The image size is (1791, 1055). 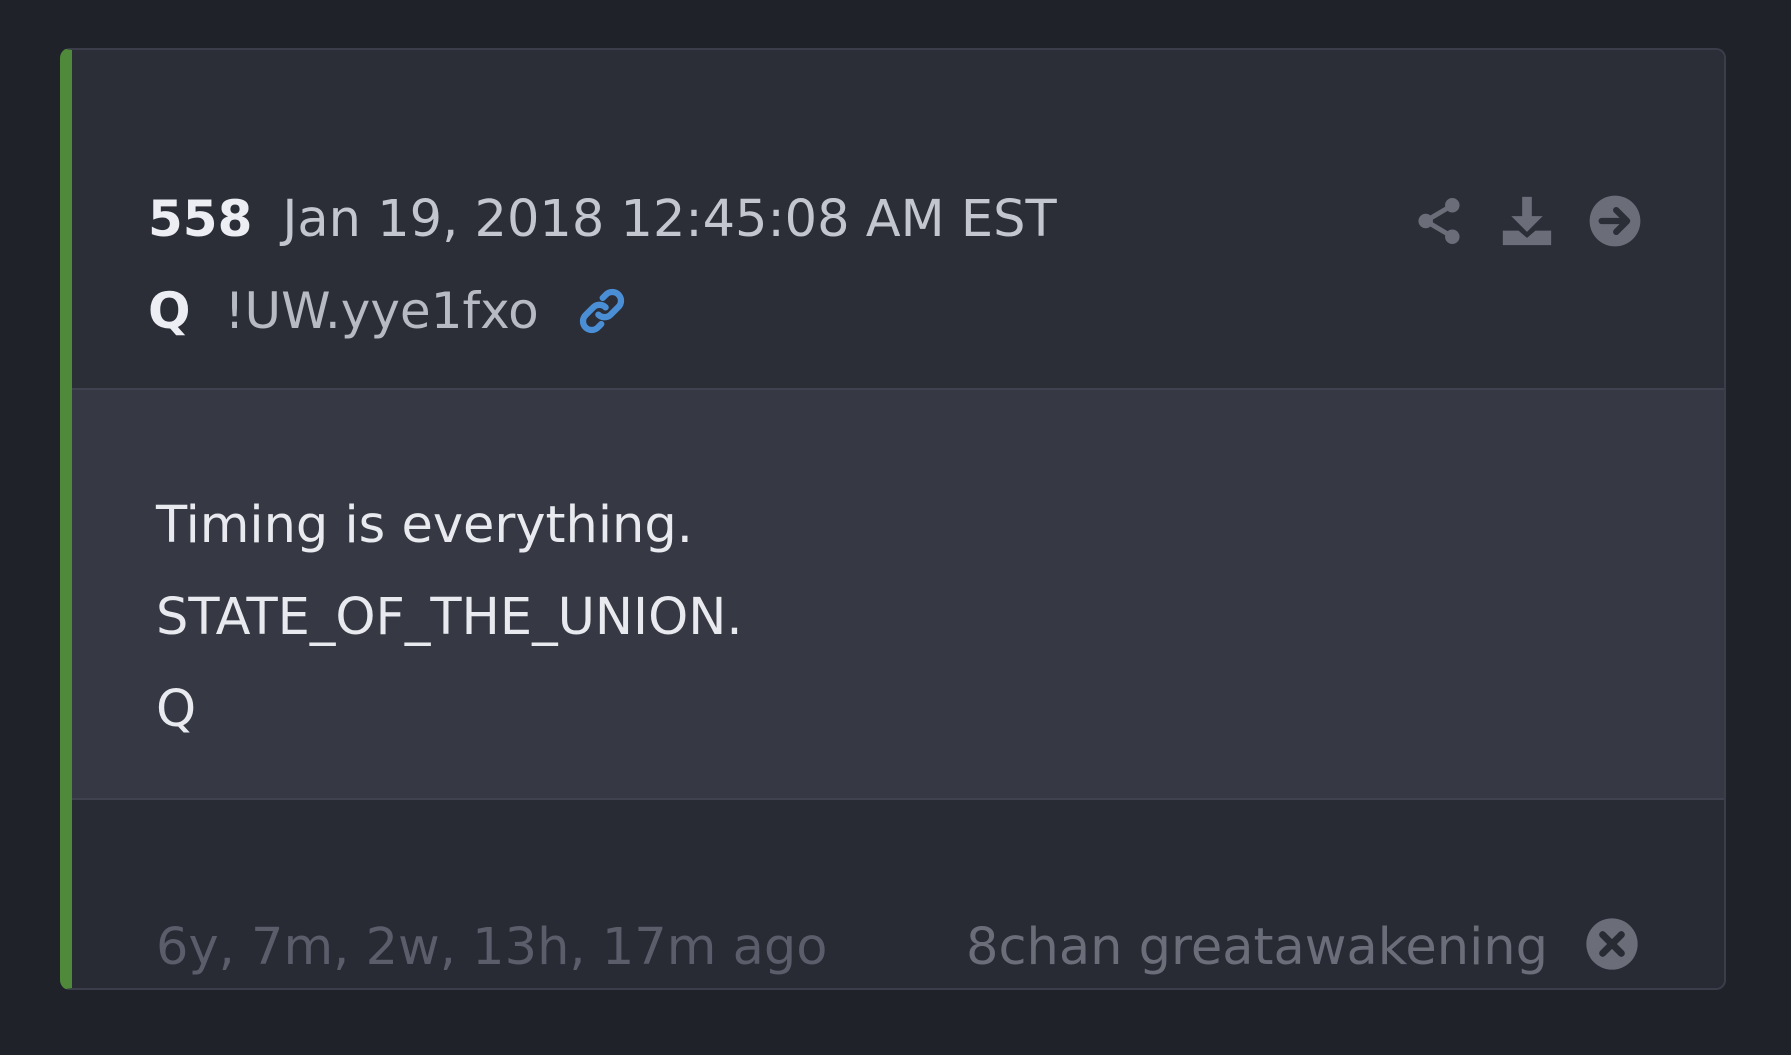 What do you see at coordinates (1257, 947) in the screenshot?
I see `post-source: 8chan greatawakening` at bounding box center [1257, 947].